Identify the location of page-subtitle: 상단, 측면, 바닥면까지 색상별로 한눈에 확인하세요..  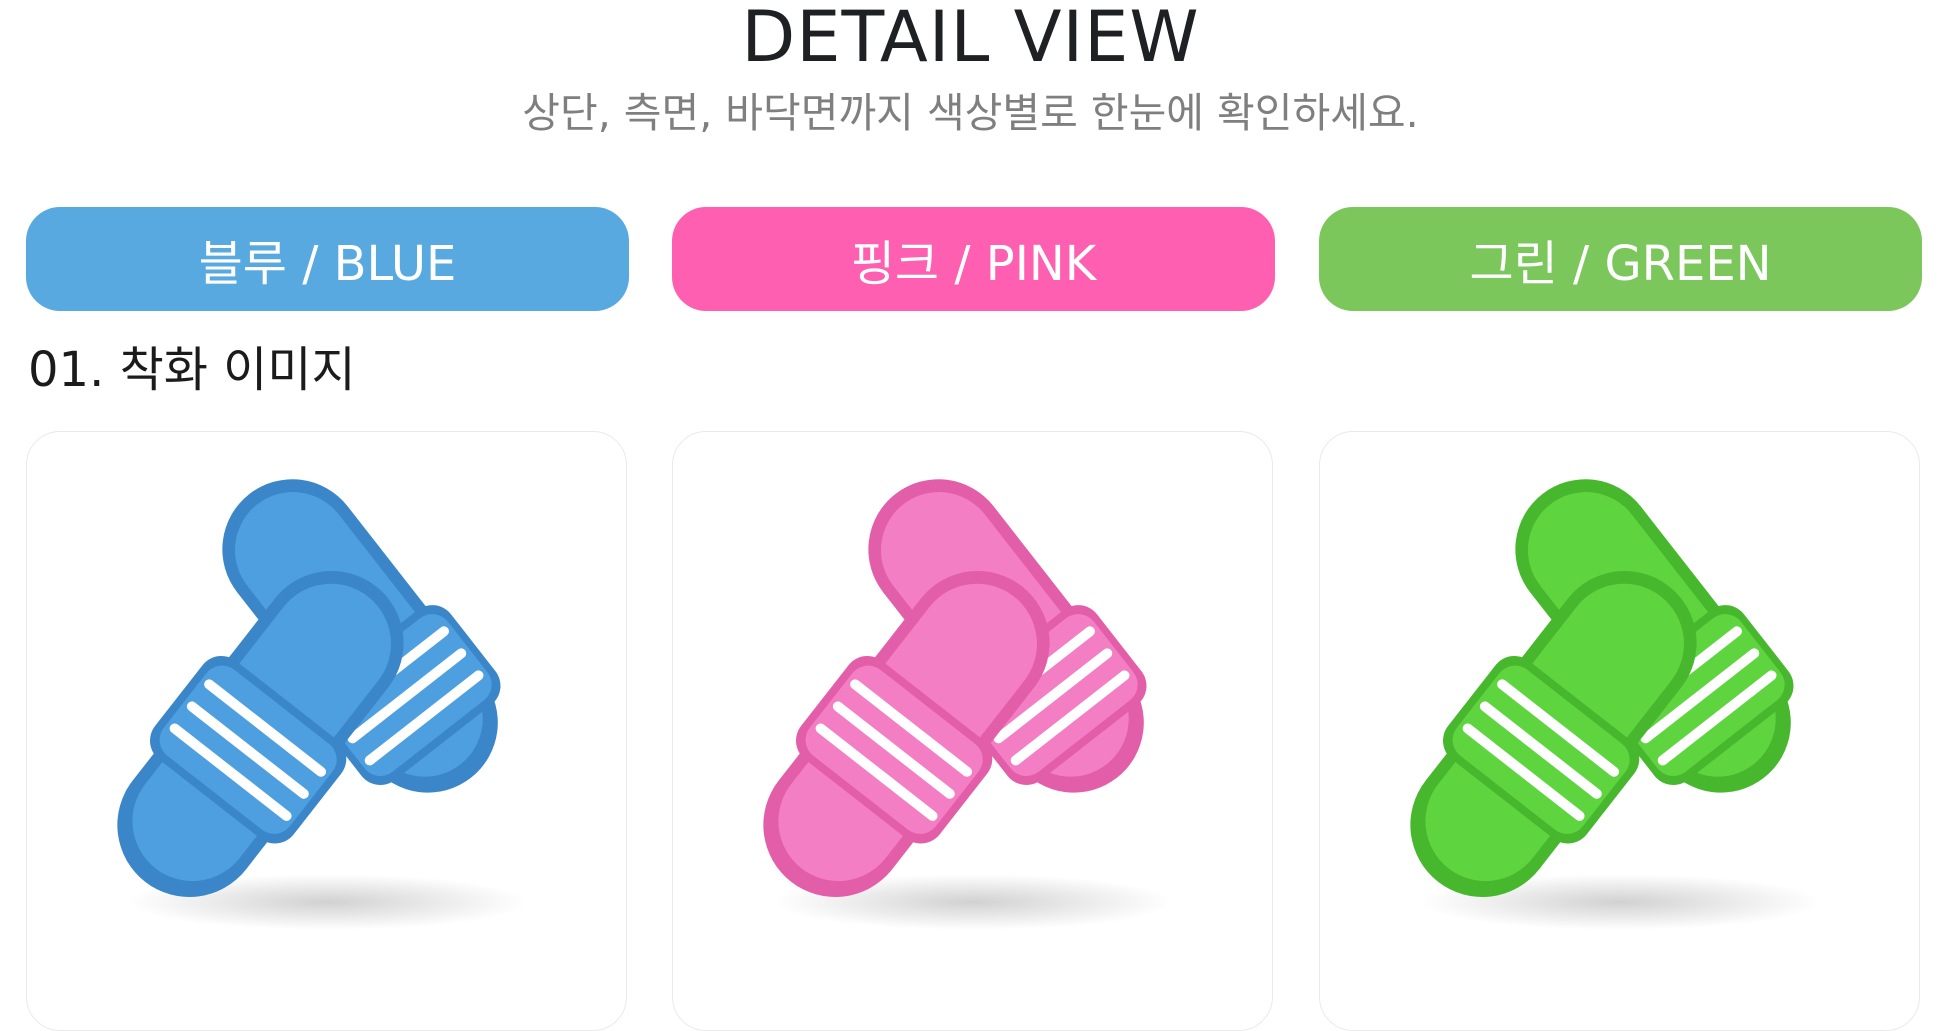
(970, 113).